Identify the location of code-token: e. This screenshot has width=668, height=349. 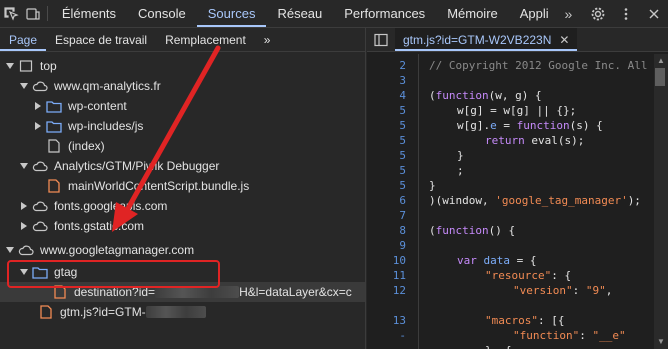
(493, 125).